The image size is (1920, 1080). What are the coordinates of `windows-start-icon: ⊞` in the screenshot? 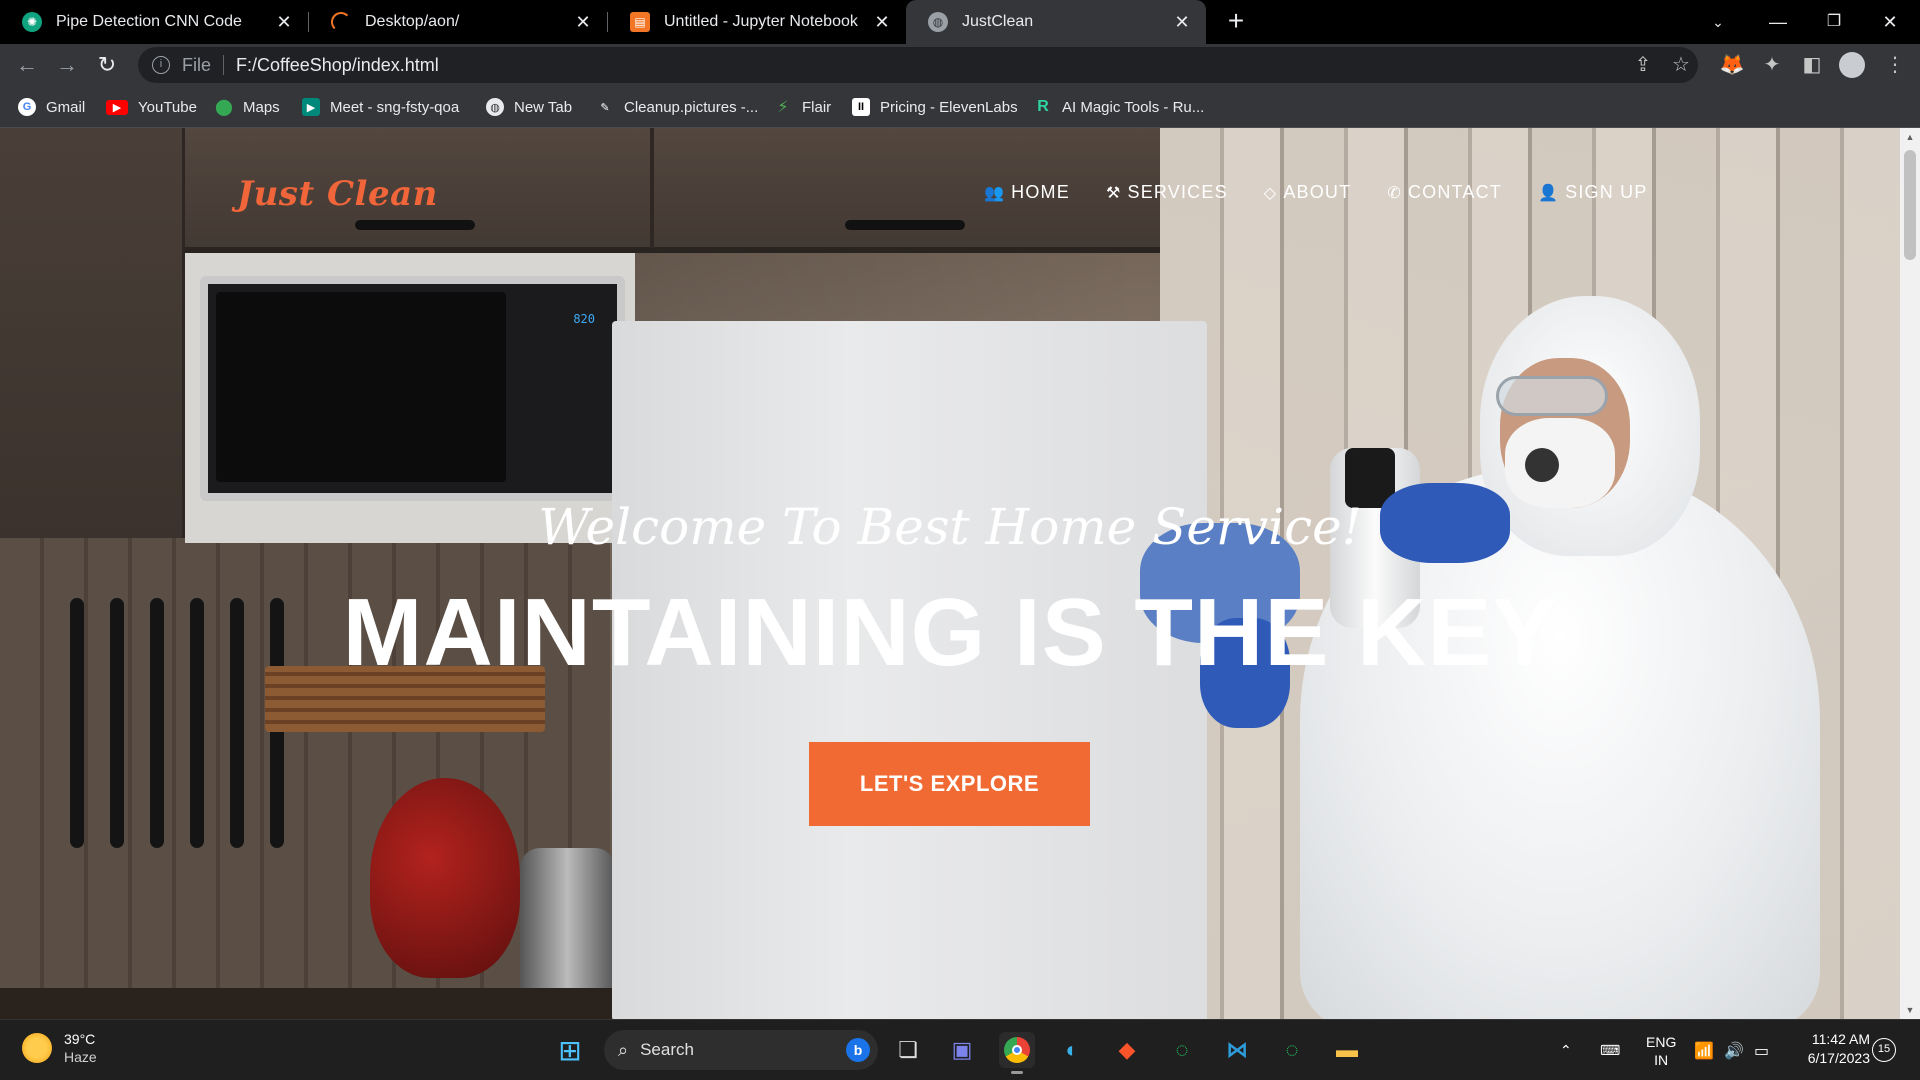 It's located at (570, 1050).